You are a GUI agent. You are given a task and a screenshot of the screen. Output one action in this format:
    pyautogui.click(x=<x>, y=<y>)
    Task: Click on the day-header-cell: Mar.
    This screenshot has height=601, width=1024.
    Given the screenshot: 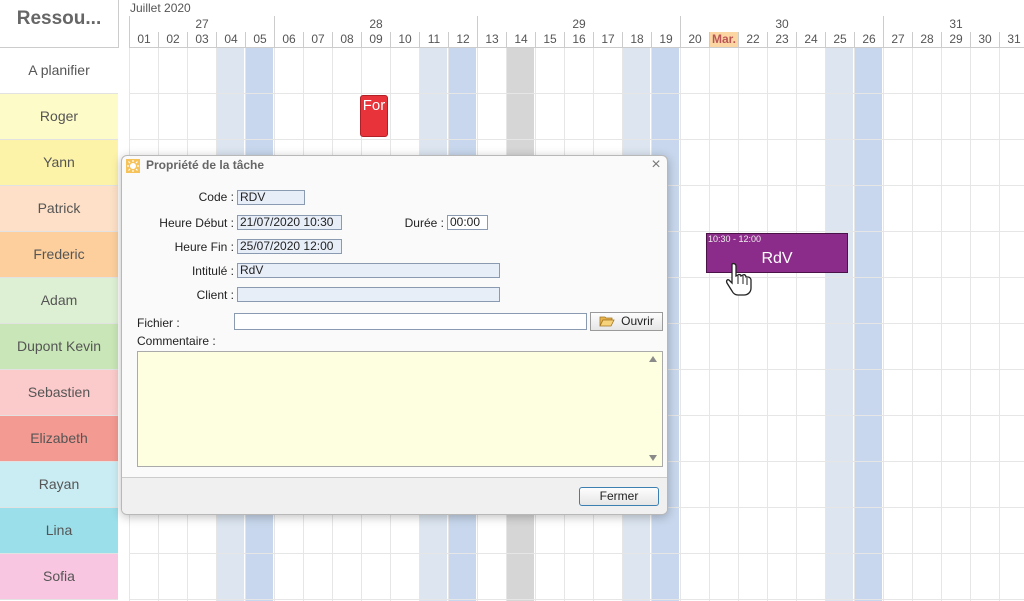 What is the action you would take?
    pyautogui.click(x=723, y=39)
    